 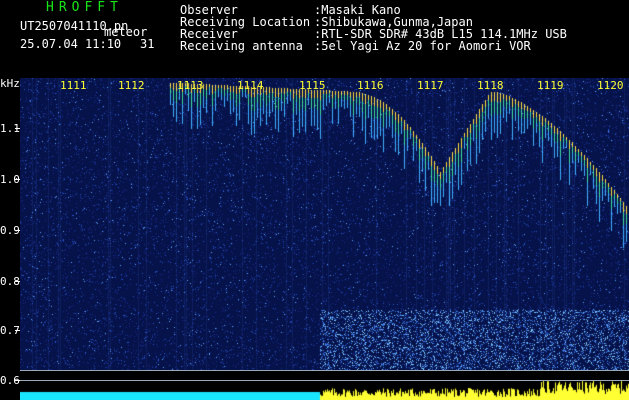 What do you see at coordinates (370, 85) in the screenshot?
I see `time-label: 1116` at bounding box center [370, 85].